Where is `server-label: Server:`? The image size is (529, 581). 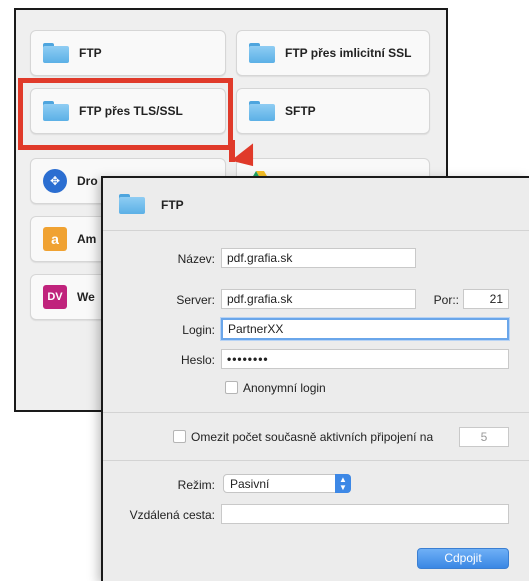 server-label: Server: is located at coordinates (195, 300).